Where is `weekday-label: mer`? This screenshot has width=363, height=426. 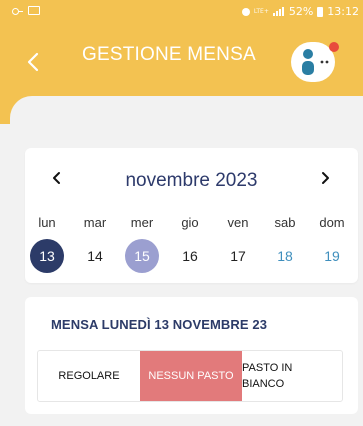 weekday-label: mer is located at coordinates (142, 222).